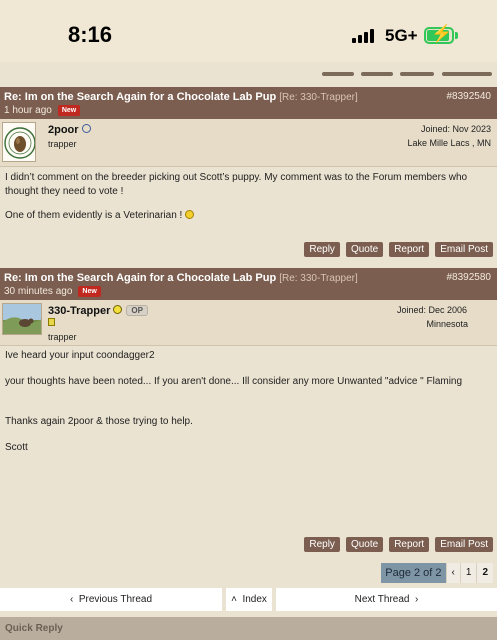 The image size is (497, 640). What do you see at coordinates (190, 214) in the screenshot?
I see `laughing-emoji-icon` at bounding box center [190, 214].